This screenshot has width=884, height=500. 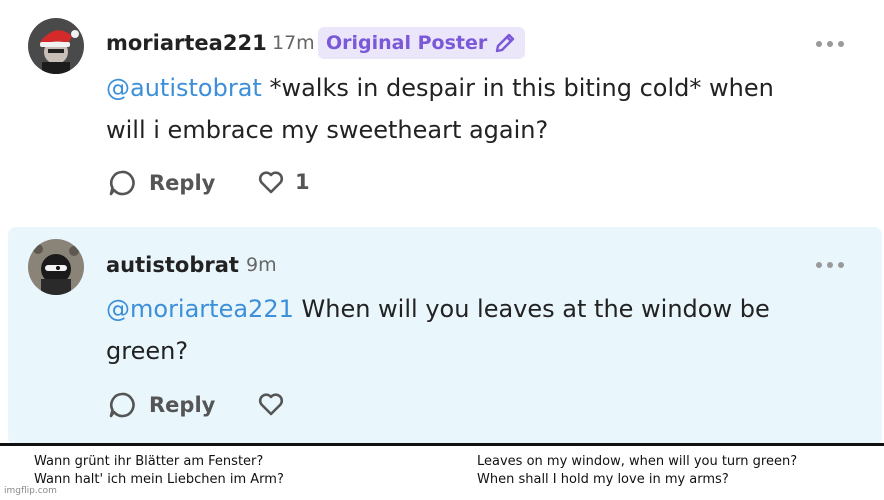 What do you see at coordinates (302, 182) in the screenshot?
I see `like-count: 1` at bounding box center [302, 182].